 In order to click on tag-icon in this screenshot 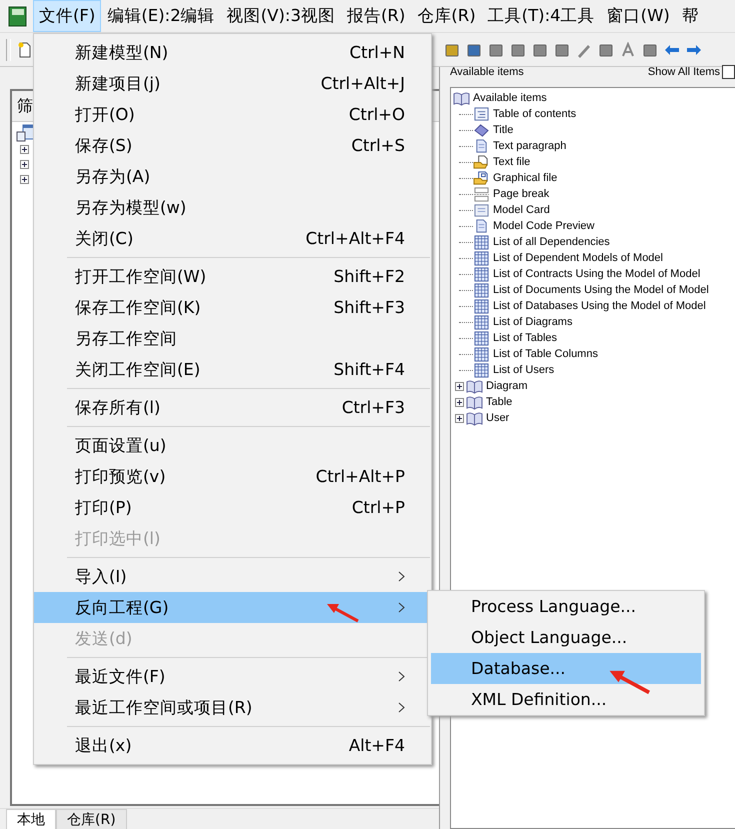, I will do `click(481, 130)`.